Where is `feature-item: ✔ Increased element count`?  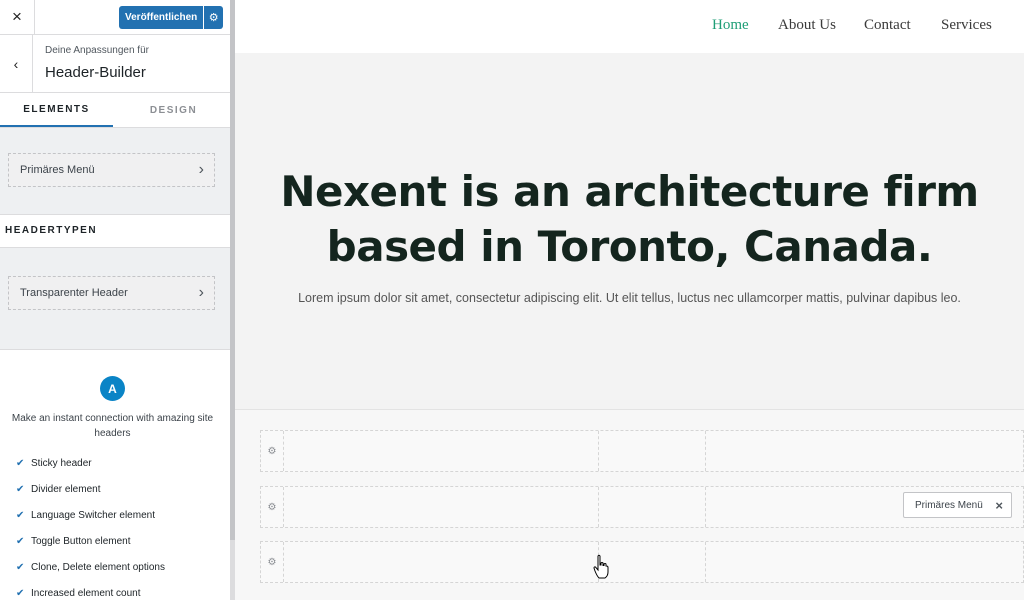
feature-item: ✔ Increased element count is located at coordinates (78, 593).